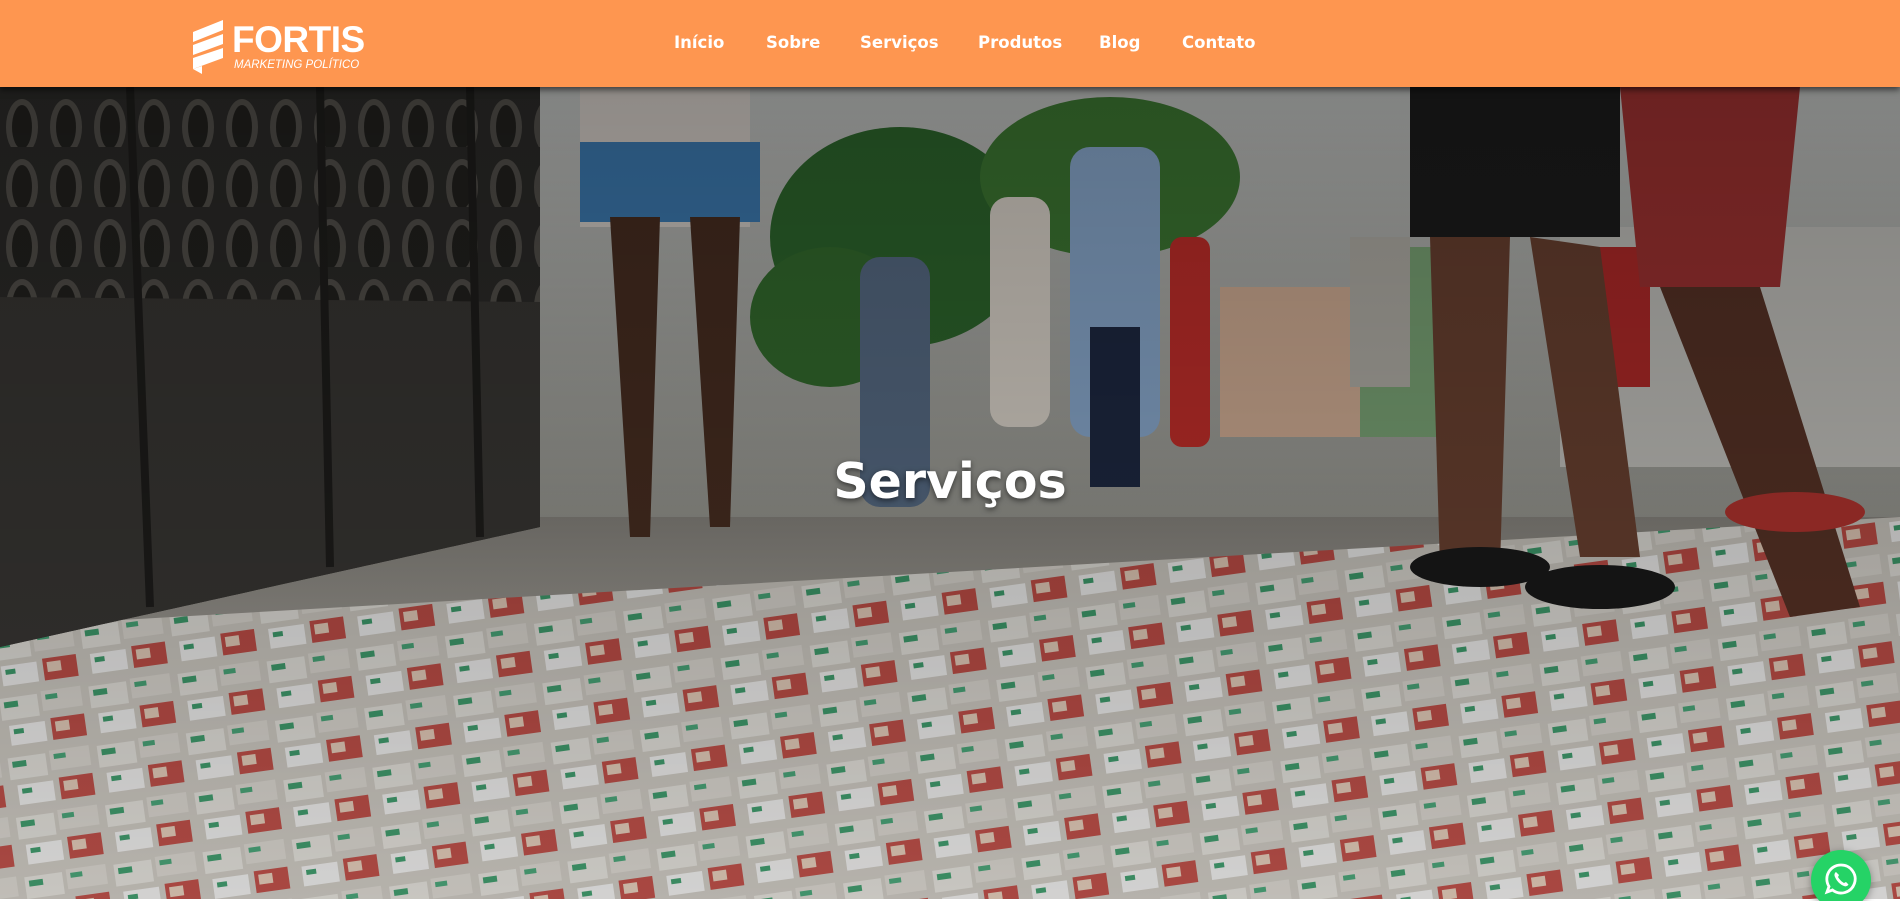 This screenshot has height=901, width=1900. Describe the element at coordinates (1119, 43) in the screenshot. I see `nav-item-blog: Blog` at that location.